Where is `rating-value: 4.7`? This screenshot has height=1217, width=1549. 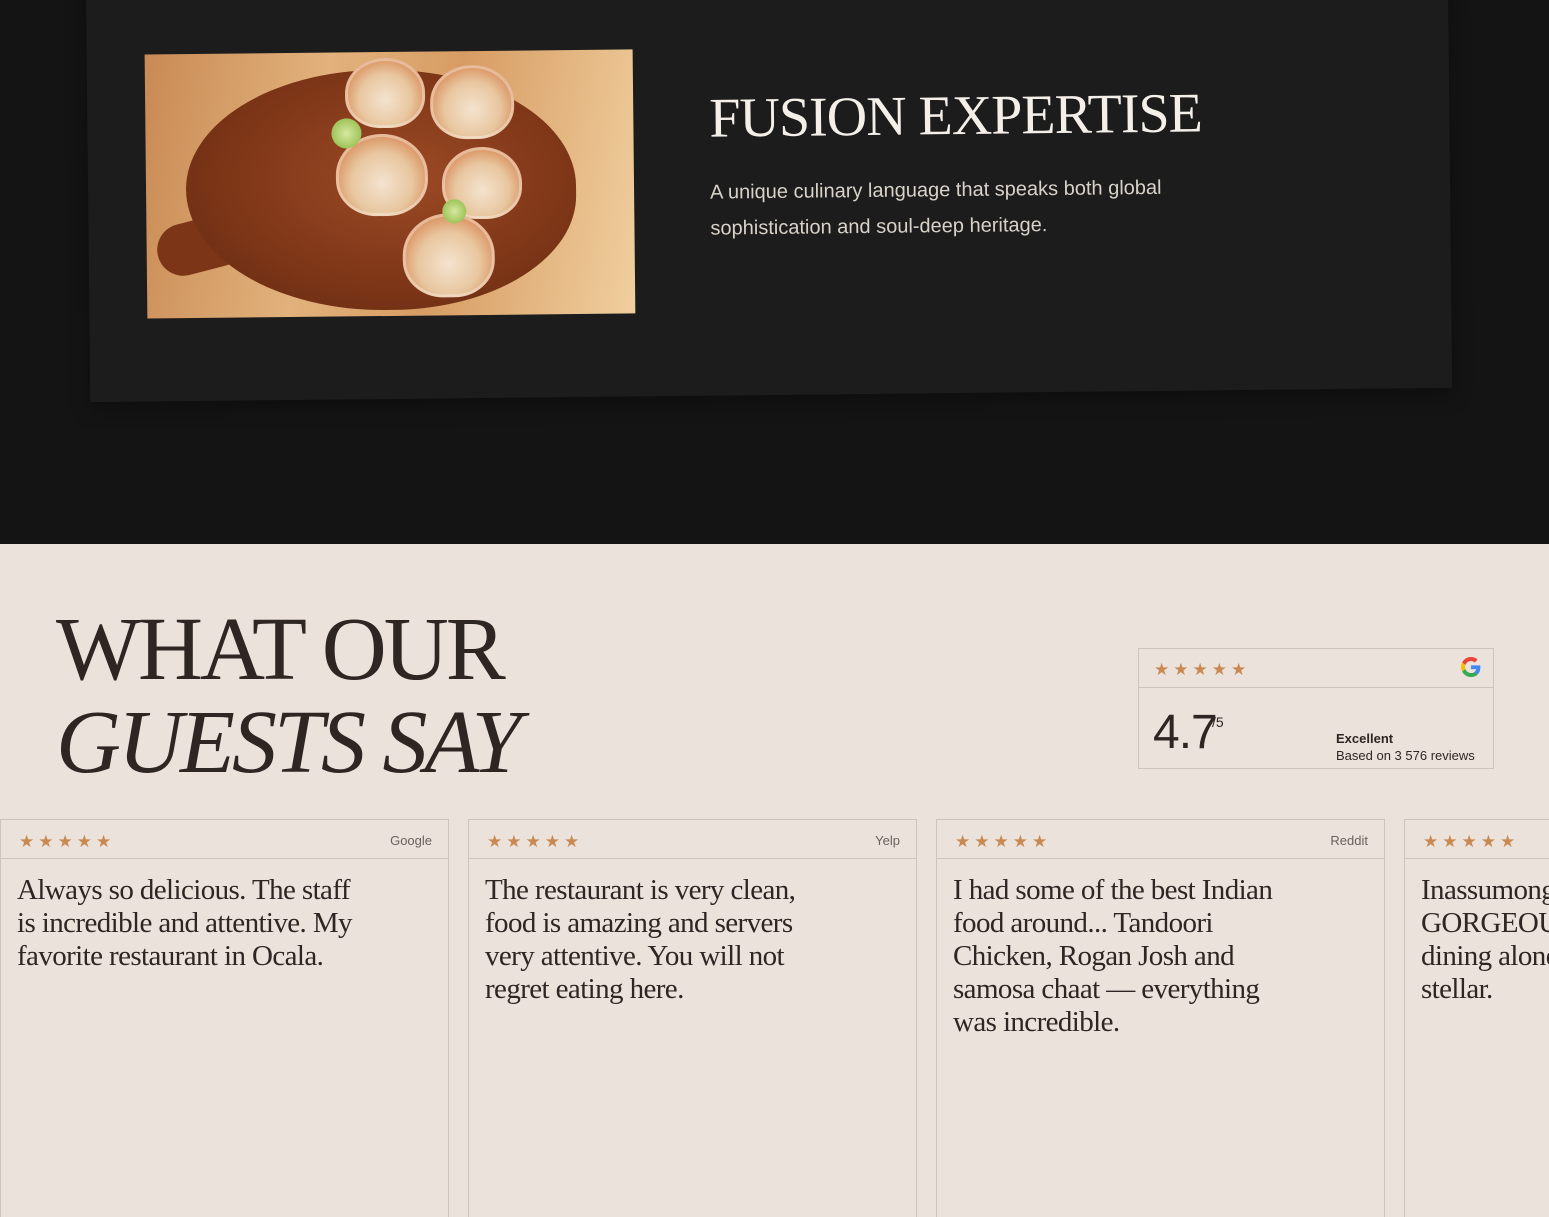
rating-value: 4.7 is located at coordinates (1185, 732).